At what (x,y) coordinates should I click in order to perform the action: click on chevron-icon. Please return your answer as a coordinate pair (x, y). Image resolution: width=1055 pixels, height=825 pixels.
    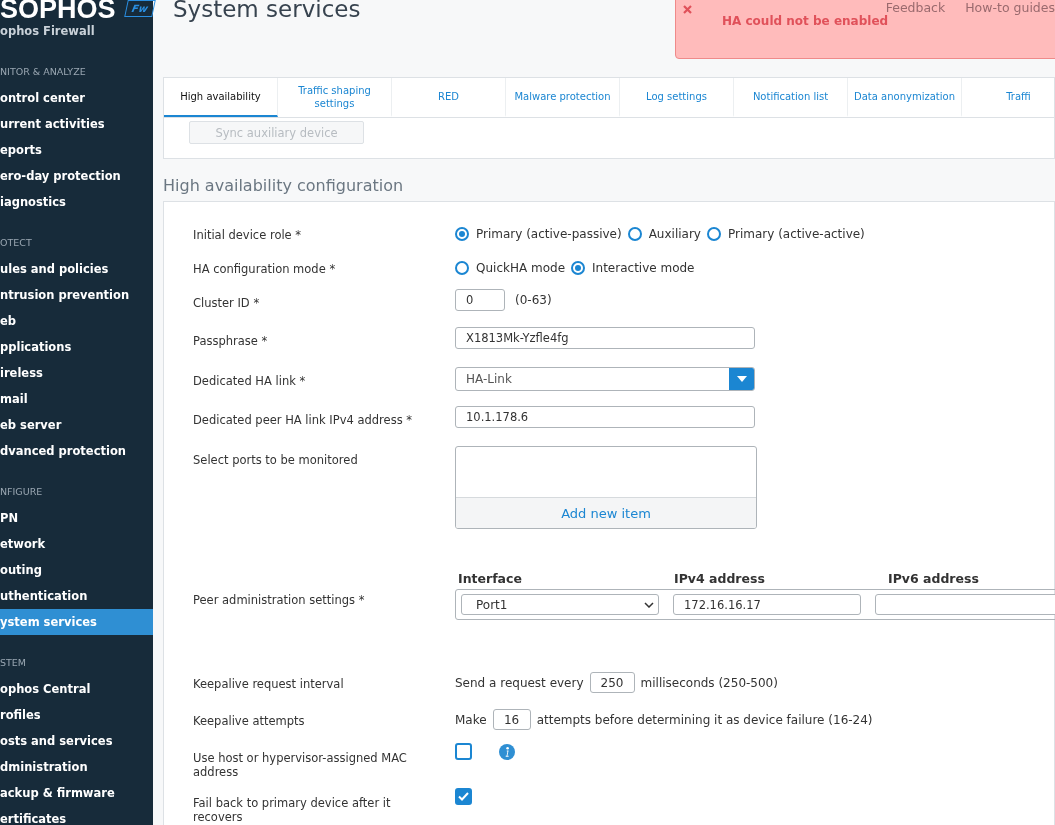
    Looking at the image, I should click on (649, 604).